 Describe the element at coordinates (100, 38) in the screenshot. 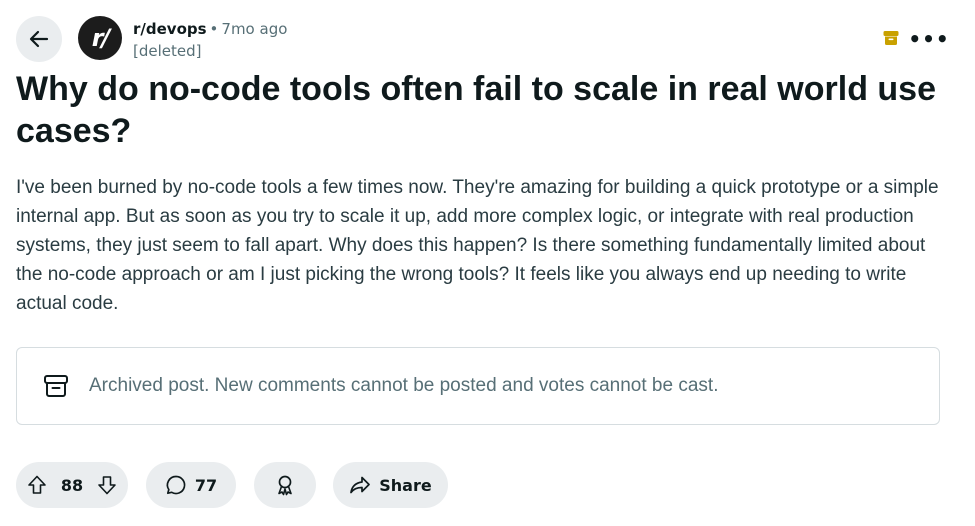

I see `subreddit-avatar: r/` at that location.